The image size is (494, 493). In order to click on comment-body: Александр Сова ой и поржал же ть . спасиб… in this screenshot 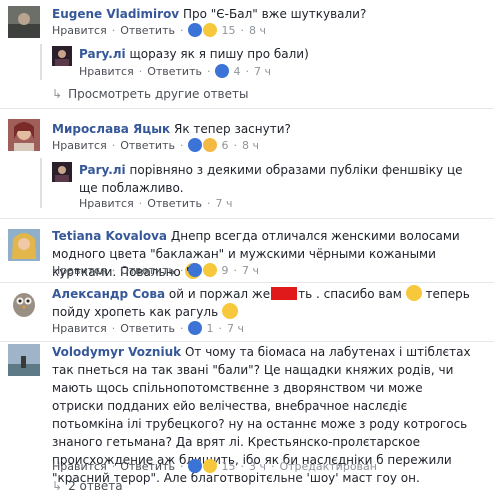, I will do `click(267, 303)`.